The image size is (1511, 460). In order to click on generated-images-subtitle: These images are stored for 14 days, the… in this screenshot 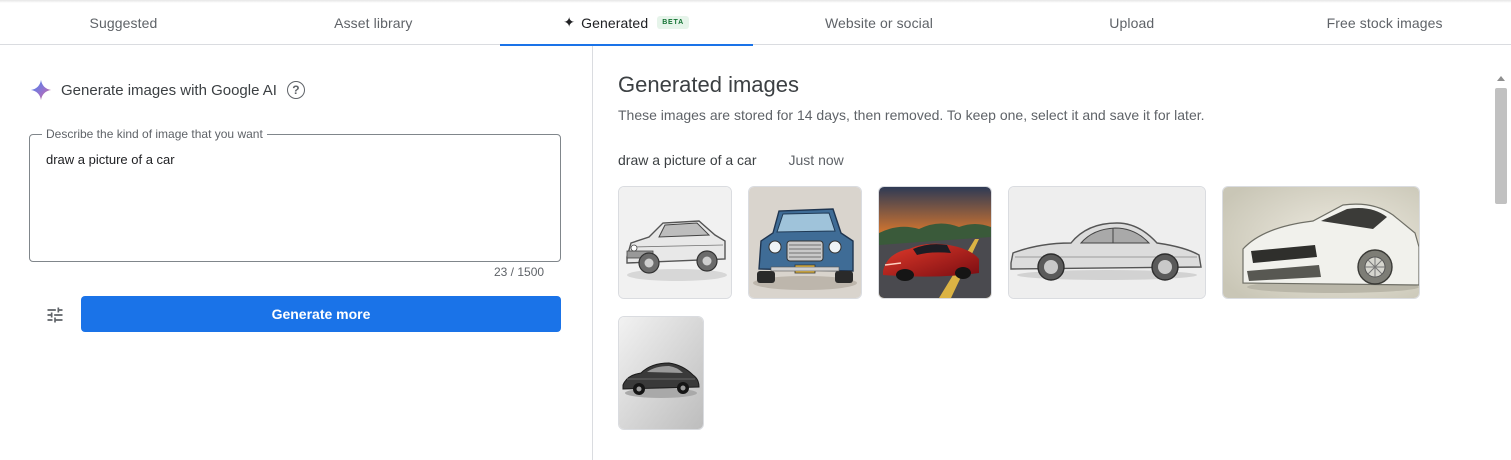, I will do `click(911, 115)`.